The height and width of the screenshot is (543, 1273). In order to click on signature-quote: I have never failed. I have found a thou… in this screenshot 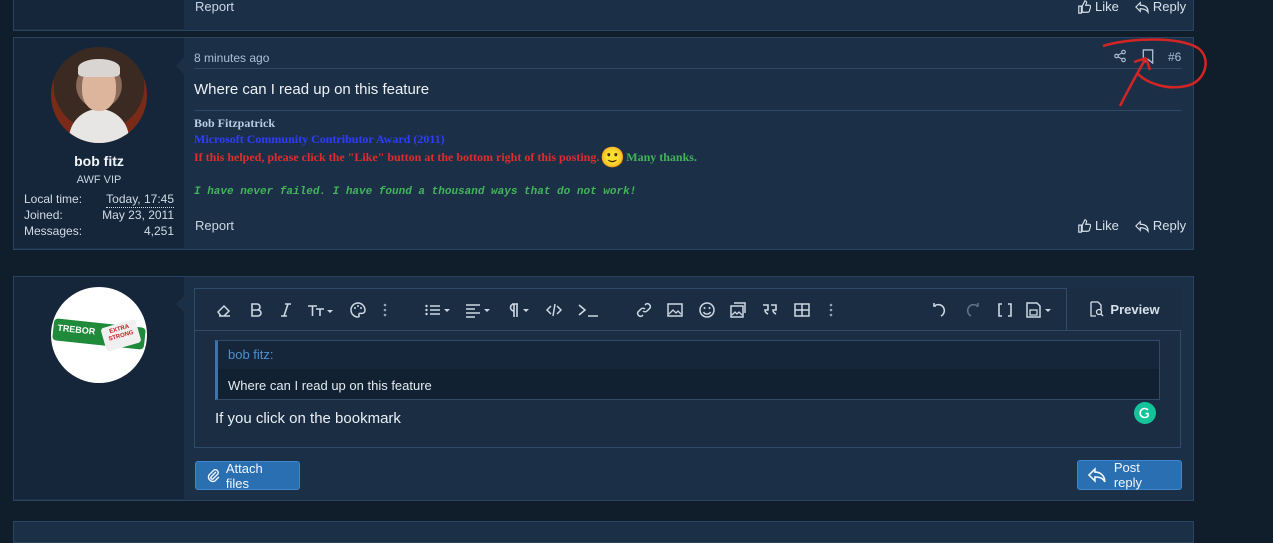, I will do `click(415, 192)`.